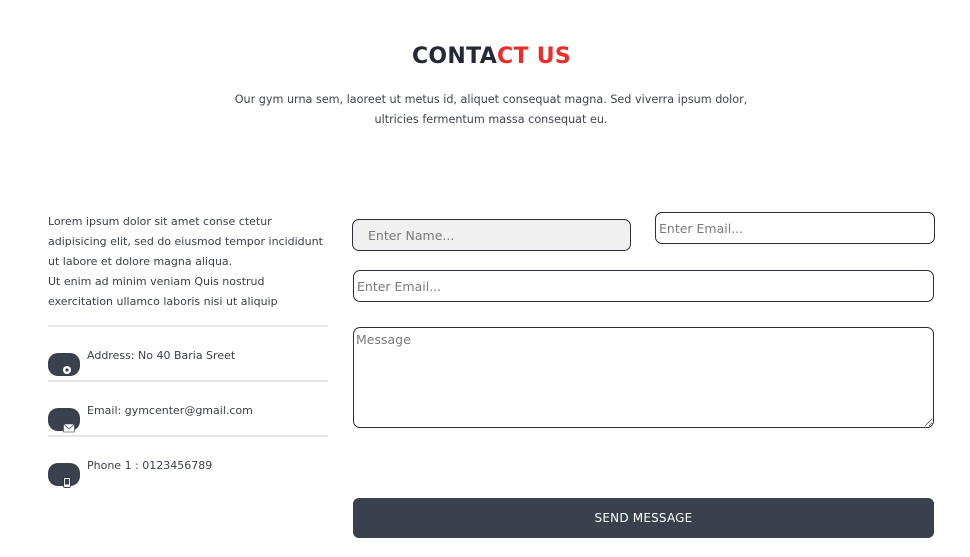  What do you see at coordinates (67, 482) in the screenshot?
I see `phone-icon` at bounding box center [67, 482].